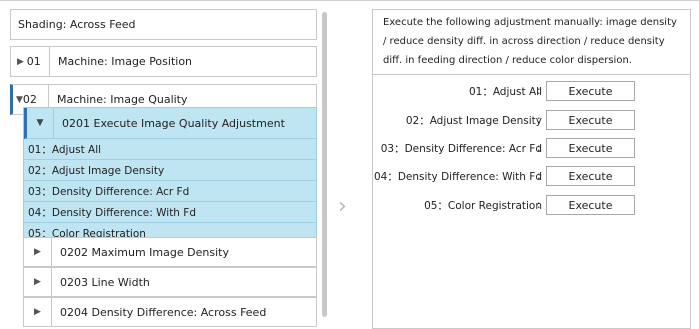  Describe the element at coordinates (33, 61) in the screenshot. I see `tree-item-number: 01` at that location.